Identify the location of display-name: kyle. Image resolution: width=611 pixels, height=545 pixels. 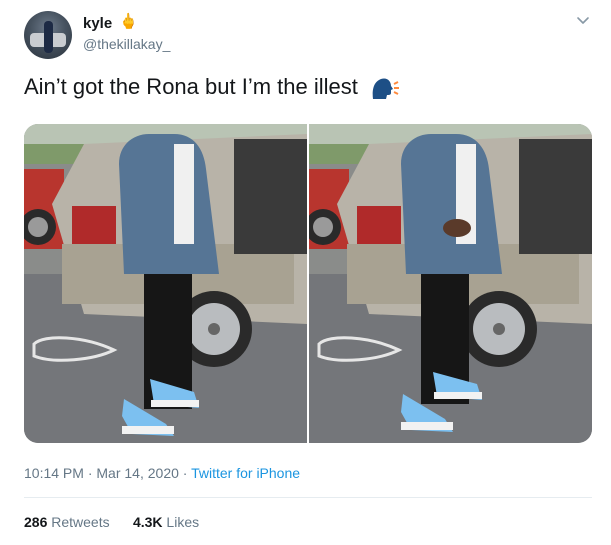
(97, 23).